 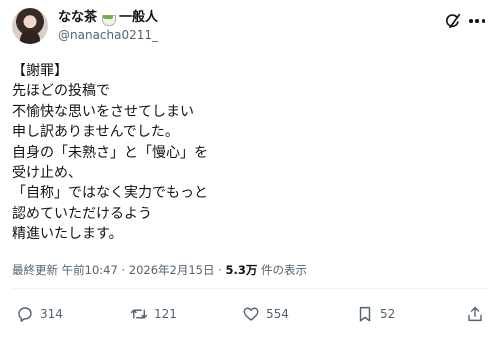 What do you see at coordinates (110, 193) in the screenshot?
I see `tweet-line: 「自称」ではなく実力でもっと` at bounding box center [110, 193].